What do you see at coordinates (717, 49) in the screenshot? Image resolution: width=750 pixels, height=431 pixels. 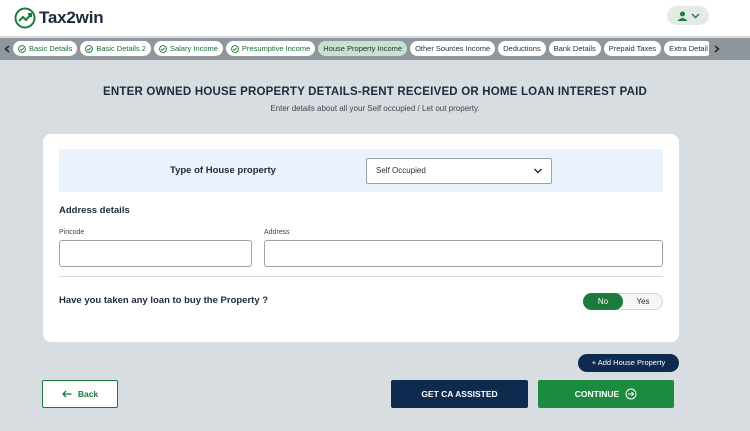 I see `tabs-scroll-right-icon` at bounding box center [717, 49].